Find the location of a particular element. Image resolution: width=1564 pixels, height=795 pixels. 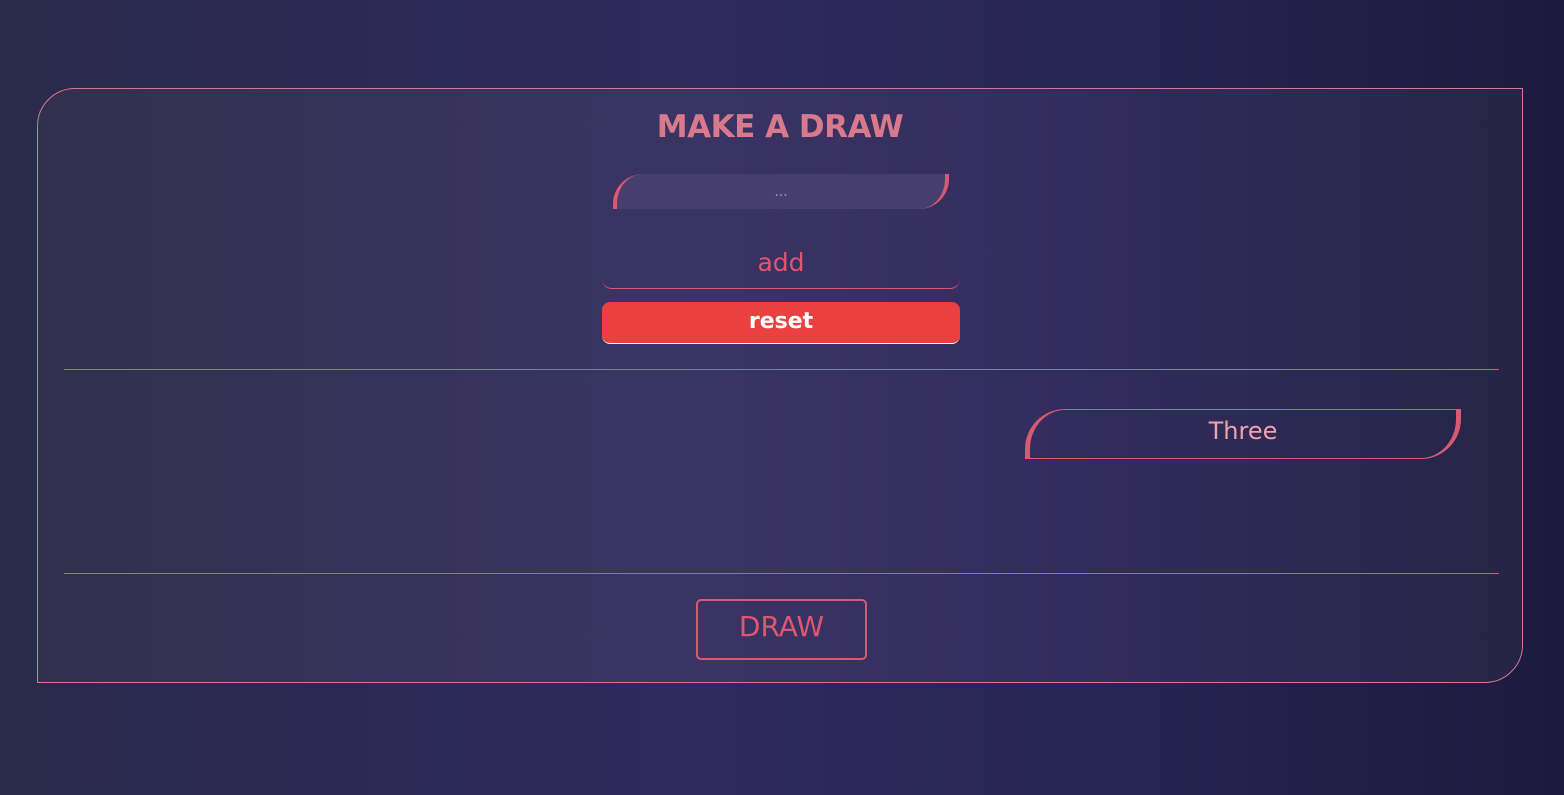

draw-button: DRAW is located at coordinates (781, 629).